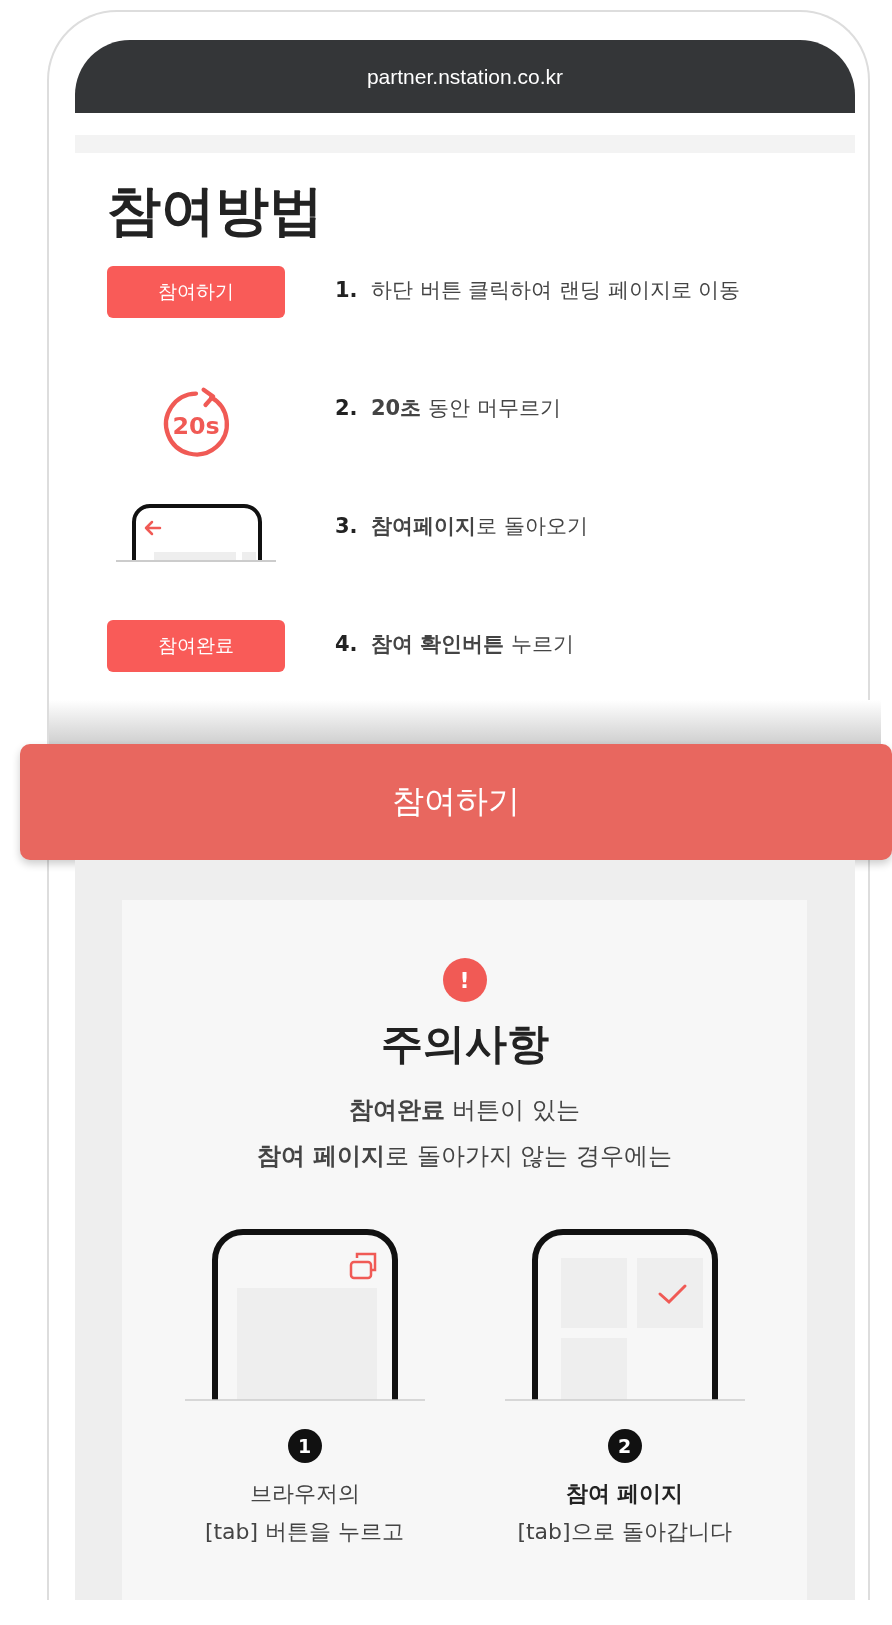 The height and width of the screenshot is (1625, 892). Describe the element at coordinates (464, 1044) in the screenshot. I see `notice-title: 주의사항` at that location.